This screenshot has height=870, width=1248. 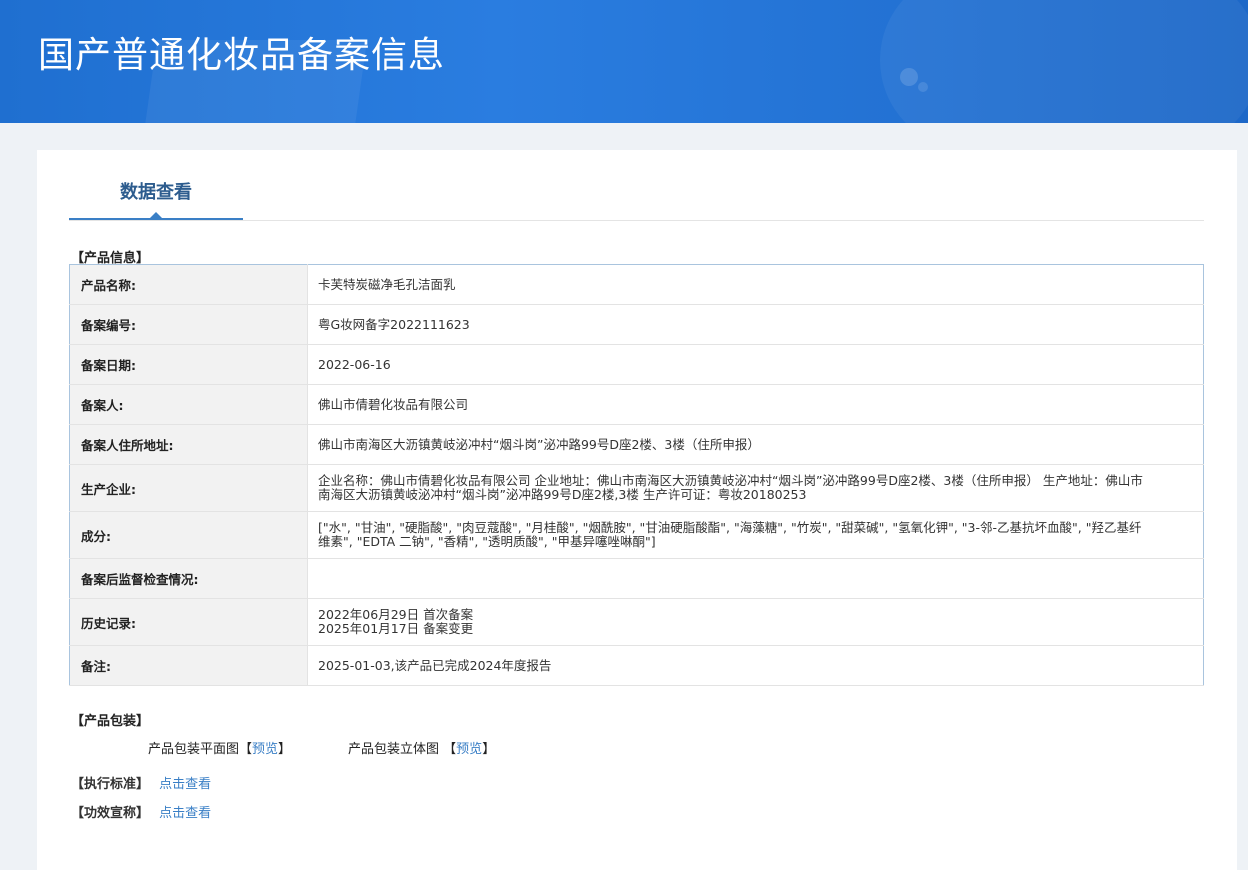 I want to click on row-label: 备案人:, so click(x=188, y=404).